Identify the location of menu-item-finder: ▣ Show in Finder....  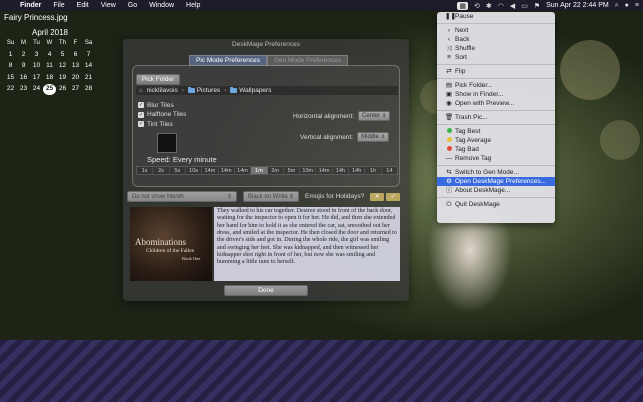
(496, 94).